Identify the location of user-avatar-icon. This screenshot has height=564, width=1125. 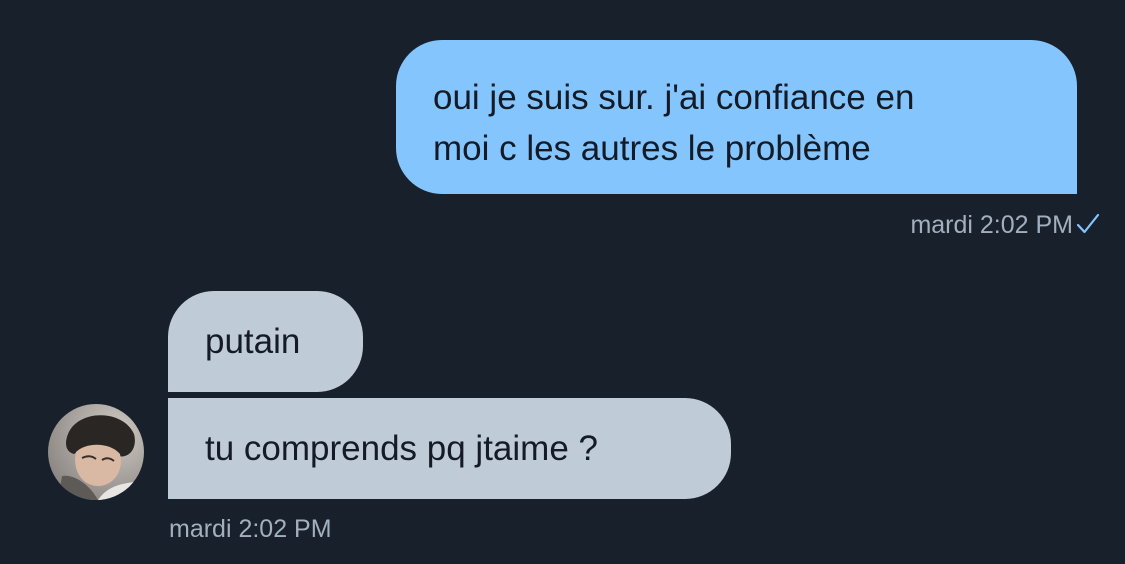
(96, 452).